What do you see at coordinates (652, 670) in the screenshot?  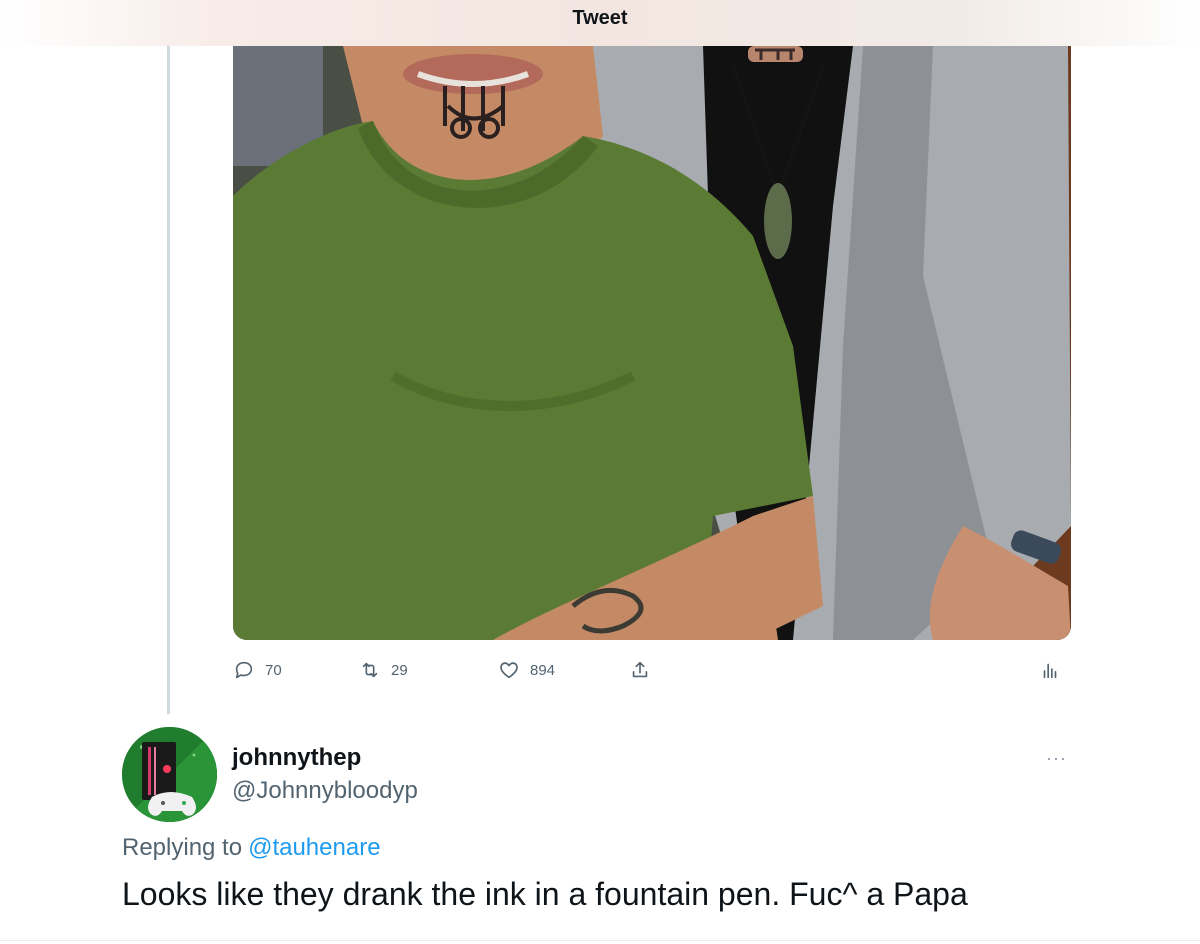 I see `tweet-actions: 70 29 894` at bounding box center [652, 670].